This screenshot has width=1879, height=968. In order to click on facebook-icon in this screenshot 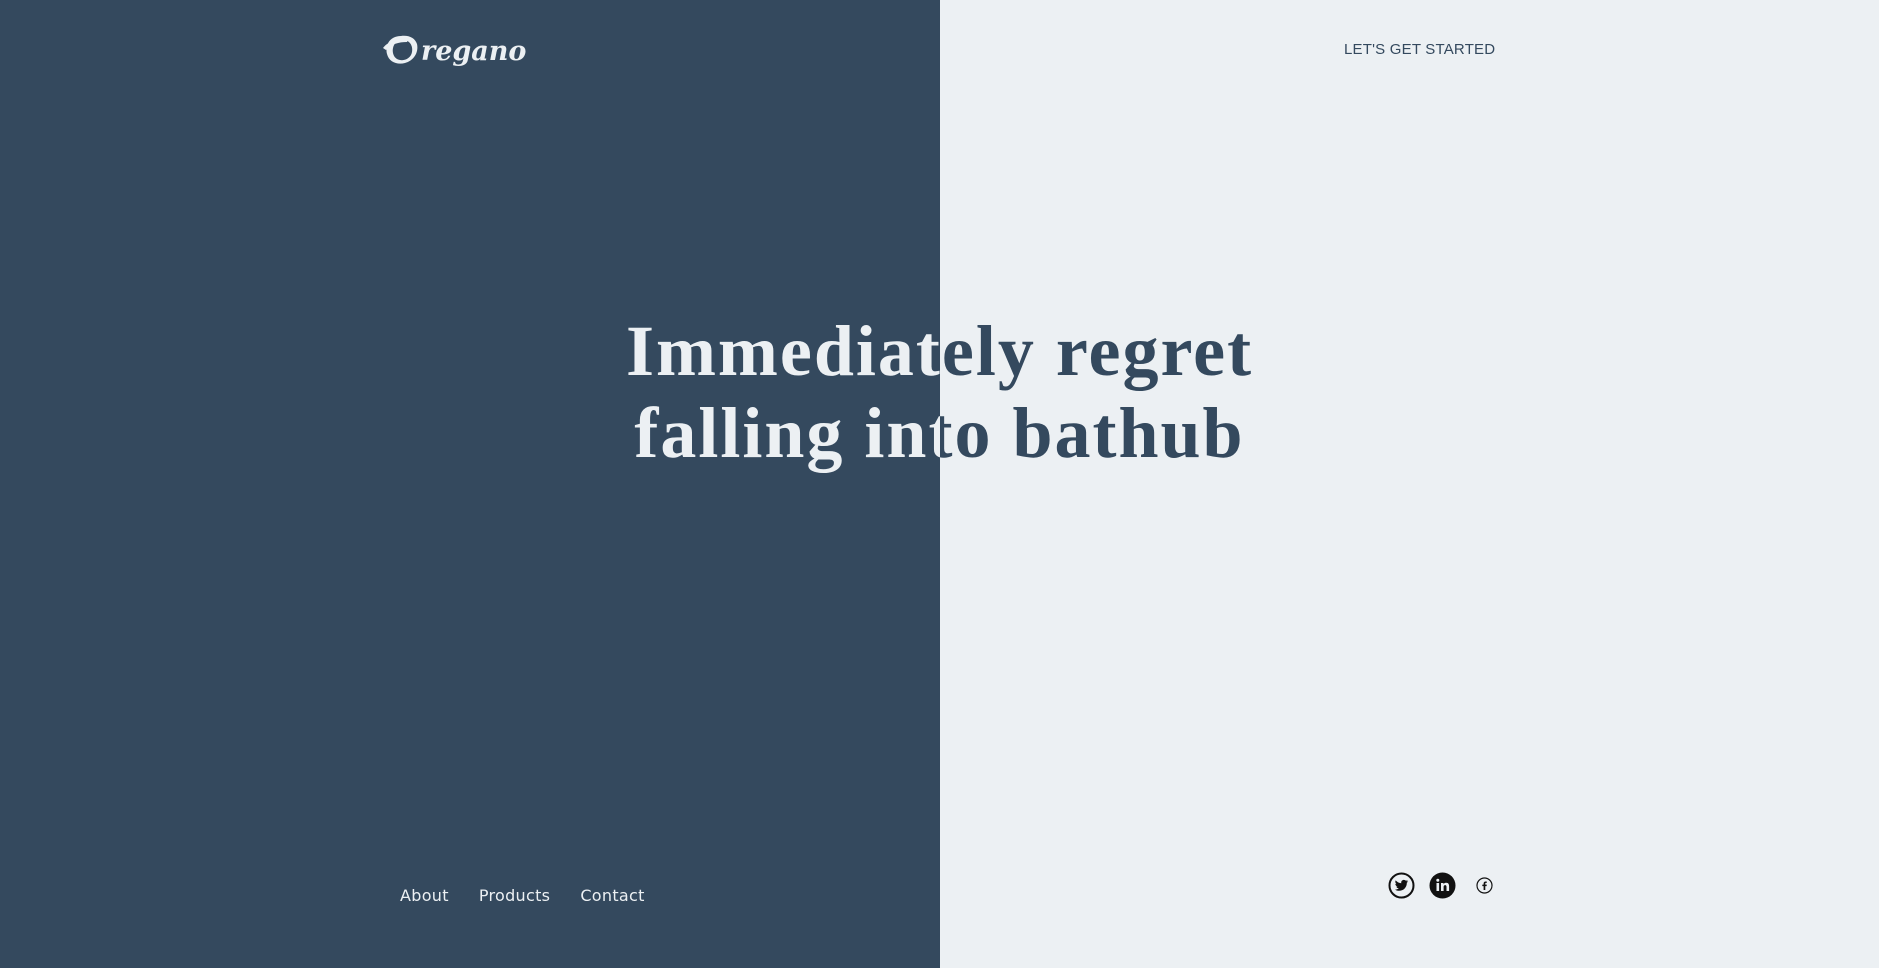, I will do `click(1484, 885)`.